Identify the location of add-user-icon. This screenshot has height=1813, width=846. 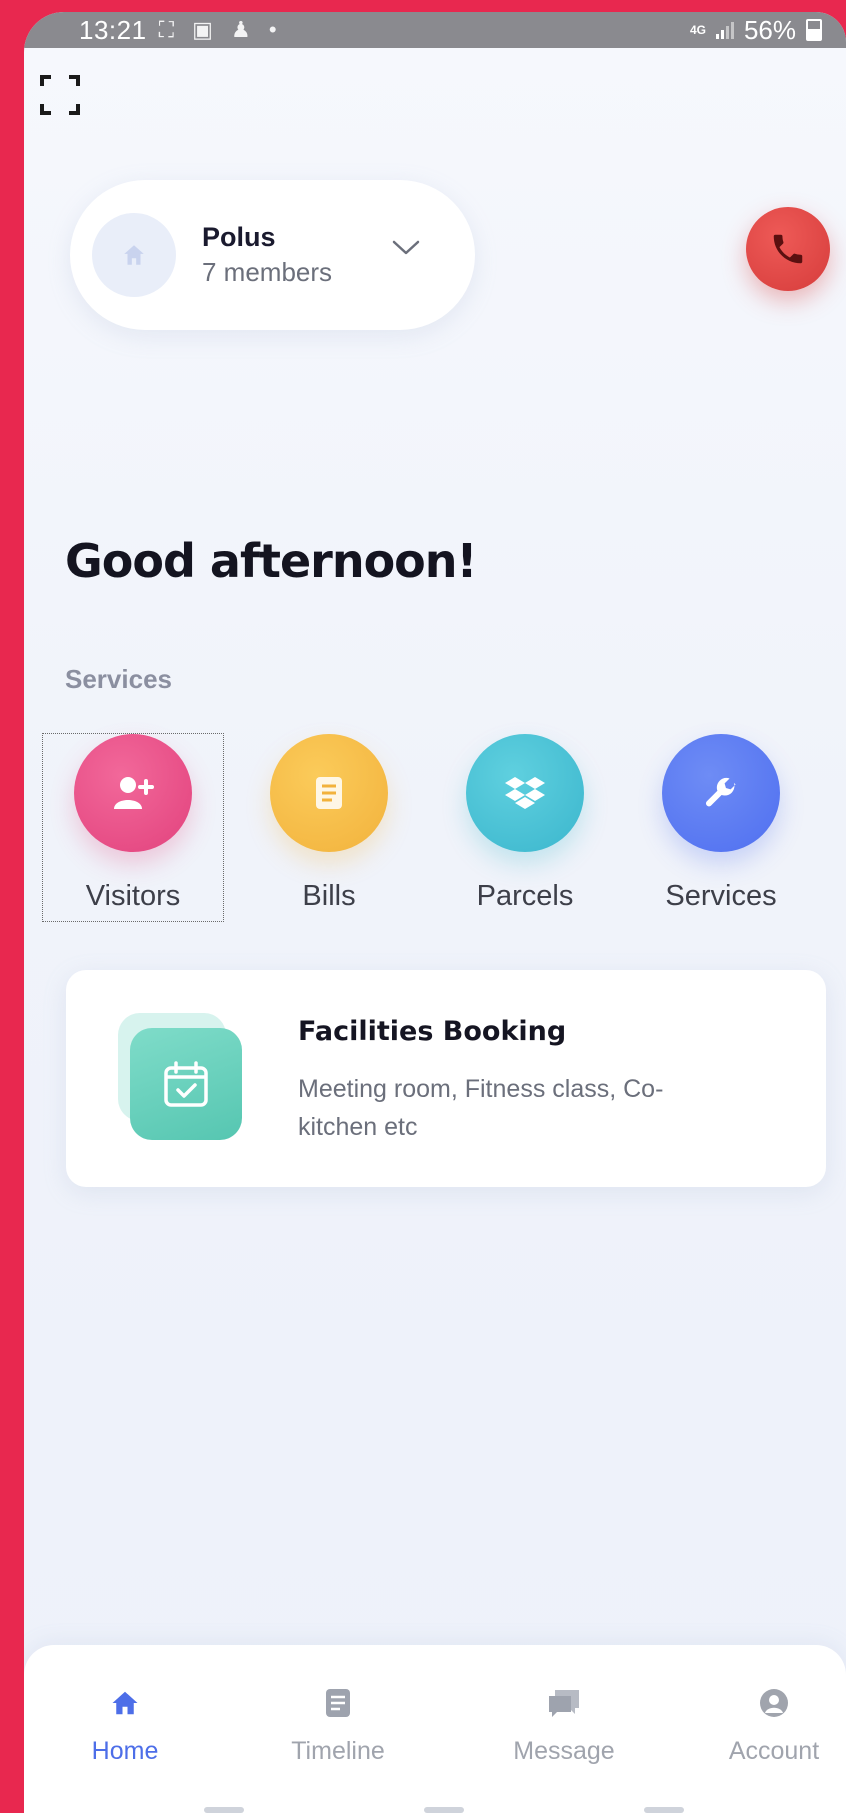
(133, 793).